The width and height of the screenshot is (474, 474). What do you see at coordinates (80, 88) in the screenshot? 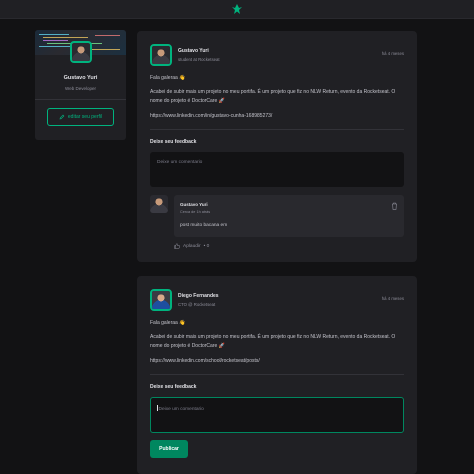
I see `profile-role: Web Developer` at bounding box center [80, 88].